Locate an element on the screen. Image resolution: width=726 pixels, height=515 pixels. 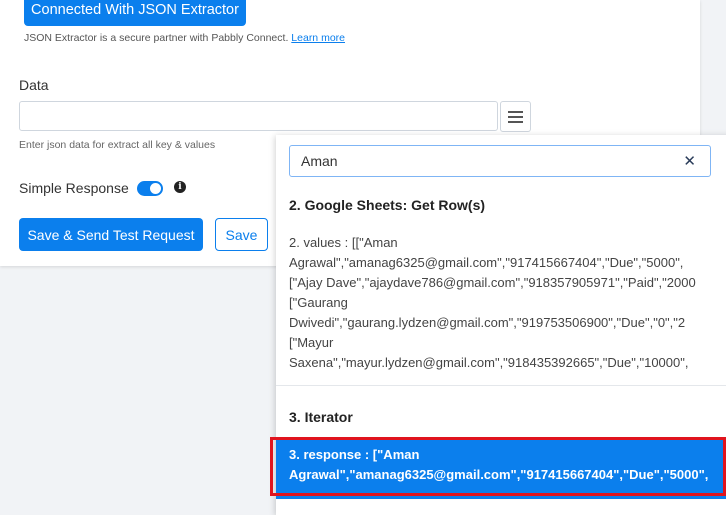
info-icon: i is located at coordinates (180, 187).